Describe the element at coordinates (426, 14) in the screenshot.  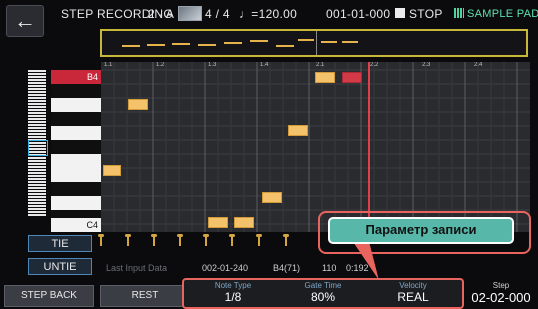
I see `stop-status: STOP` at that location.